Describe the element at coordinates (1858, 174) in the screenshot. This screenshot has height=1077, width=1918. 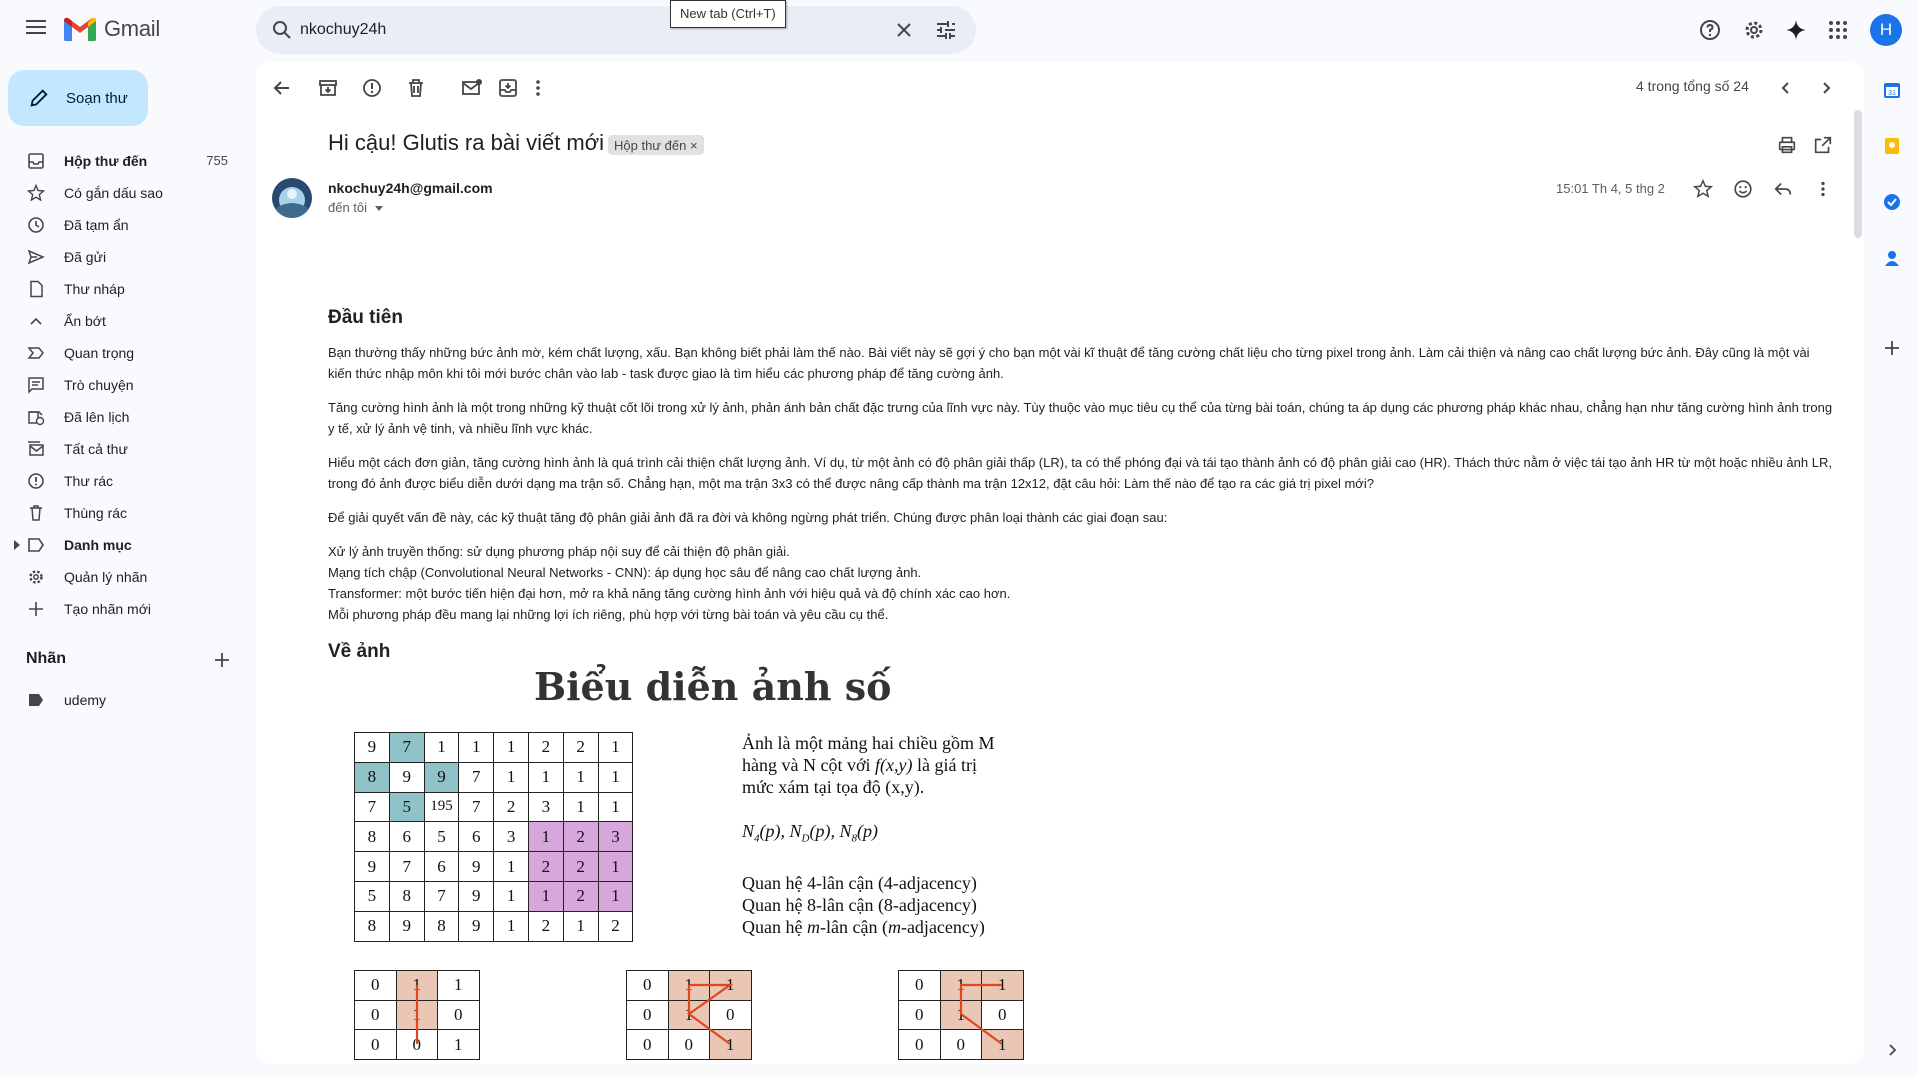
I see `scrollbar-thumb` at that location.